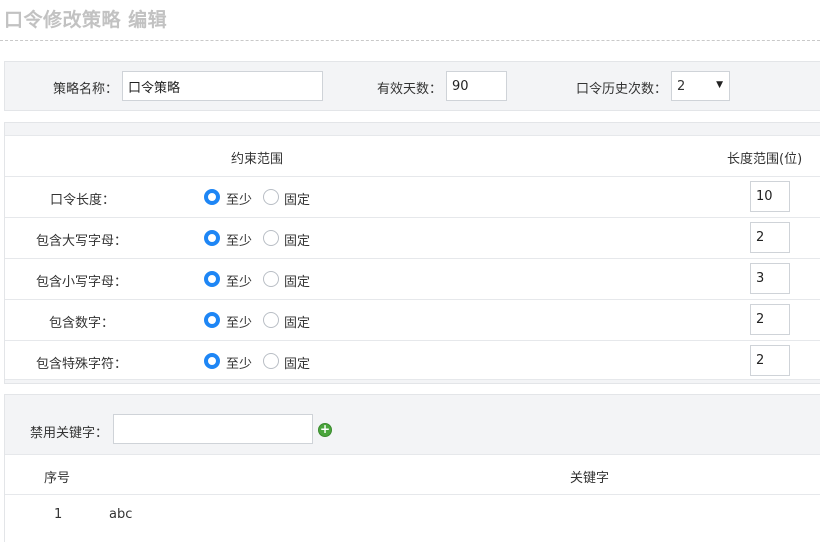 The width and height of the screenshot is (820, 542). Describe the element at coordinates (412, 319) in the screenshot. I see `table-row: 包含数字： 至少 固定` at that location.